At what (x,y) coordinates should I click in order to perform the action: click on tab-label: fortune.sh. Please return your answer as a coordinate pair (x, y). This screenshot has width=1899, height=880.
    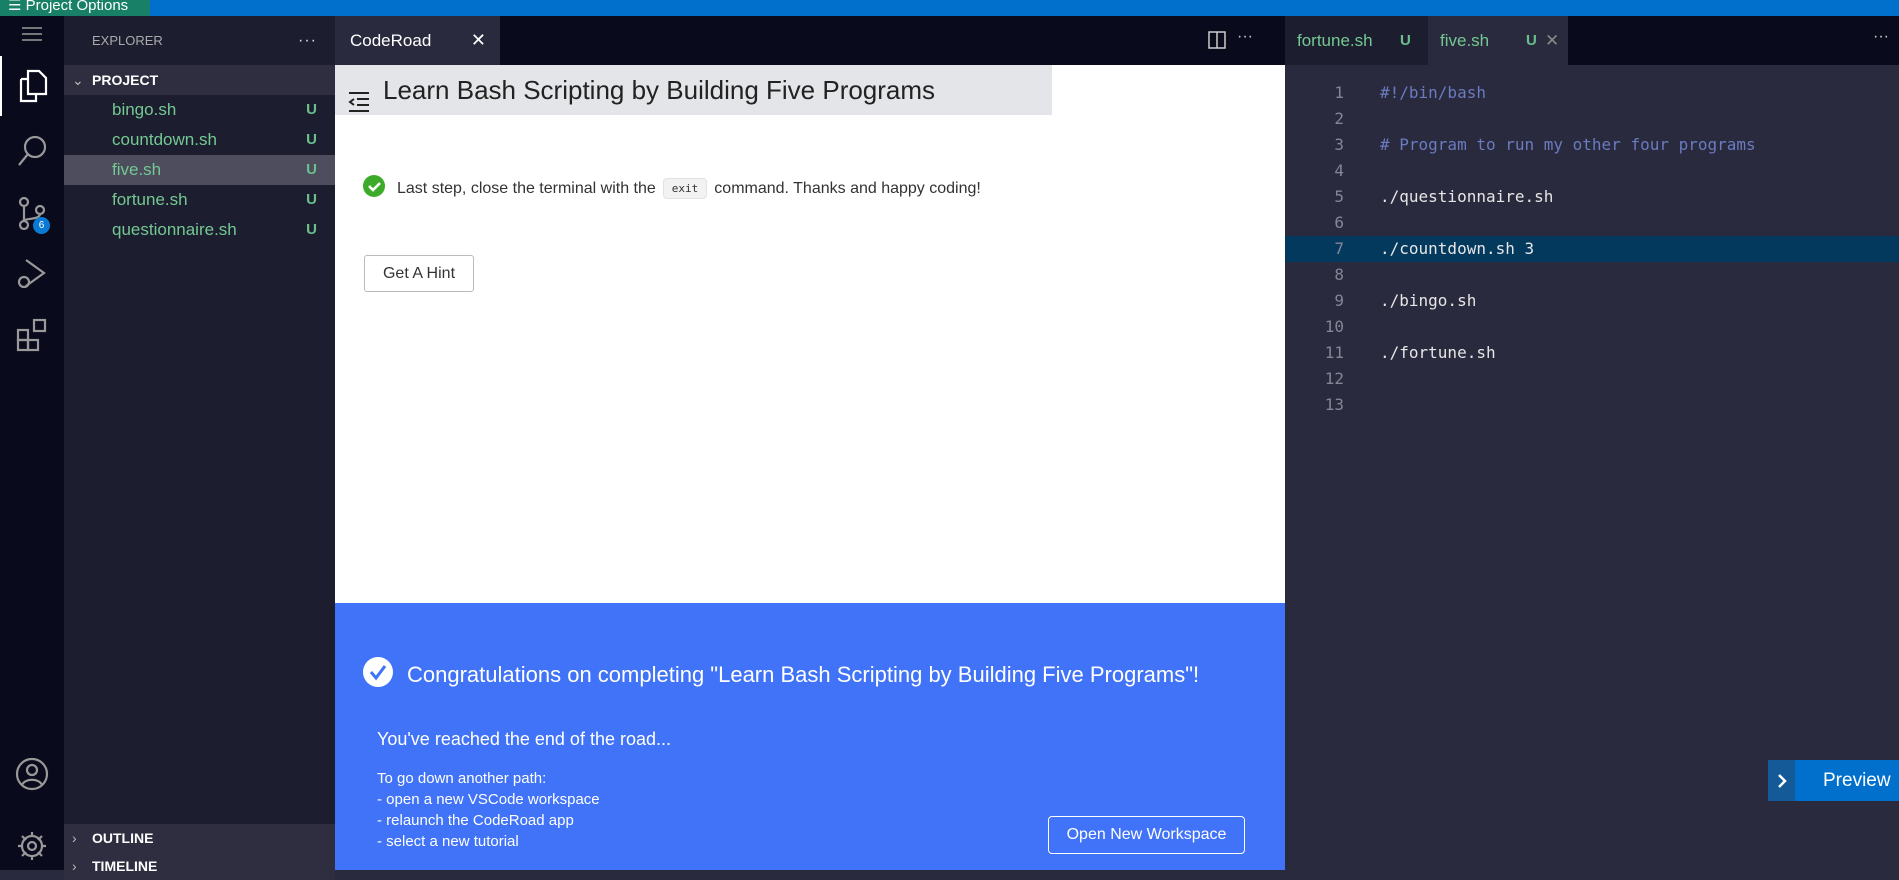
    Looking at the image, I should click on (1335, 40).